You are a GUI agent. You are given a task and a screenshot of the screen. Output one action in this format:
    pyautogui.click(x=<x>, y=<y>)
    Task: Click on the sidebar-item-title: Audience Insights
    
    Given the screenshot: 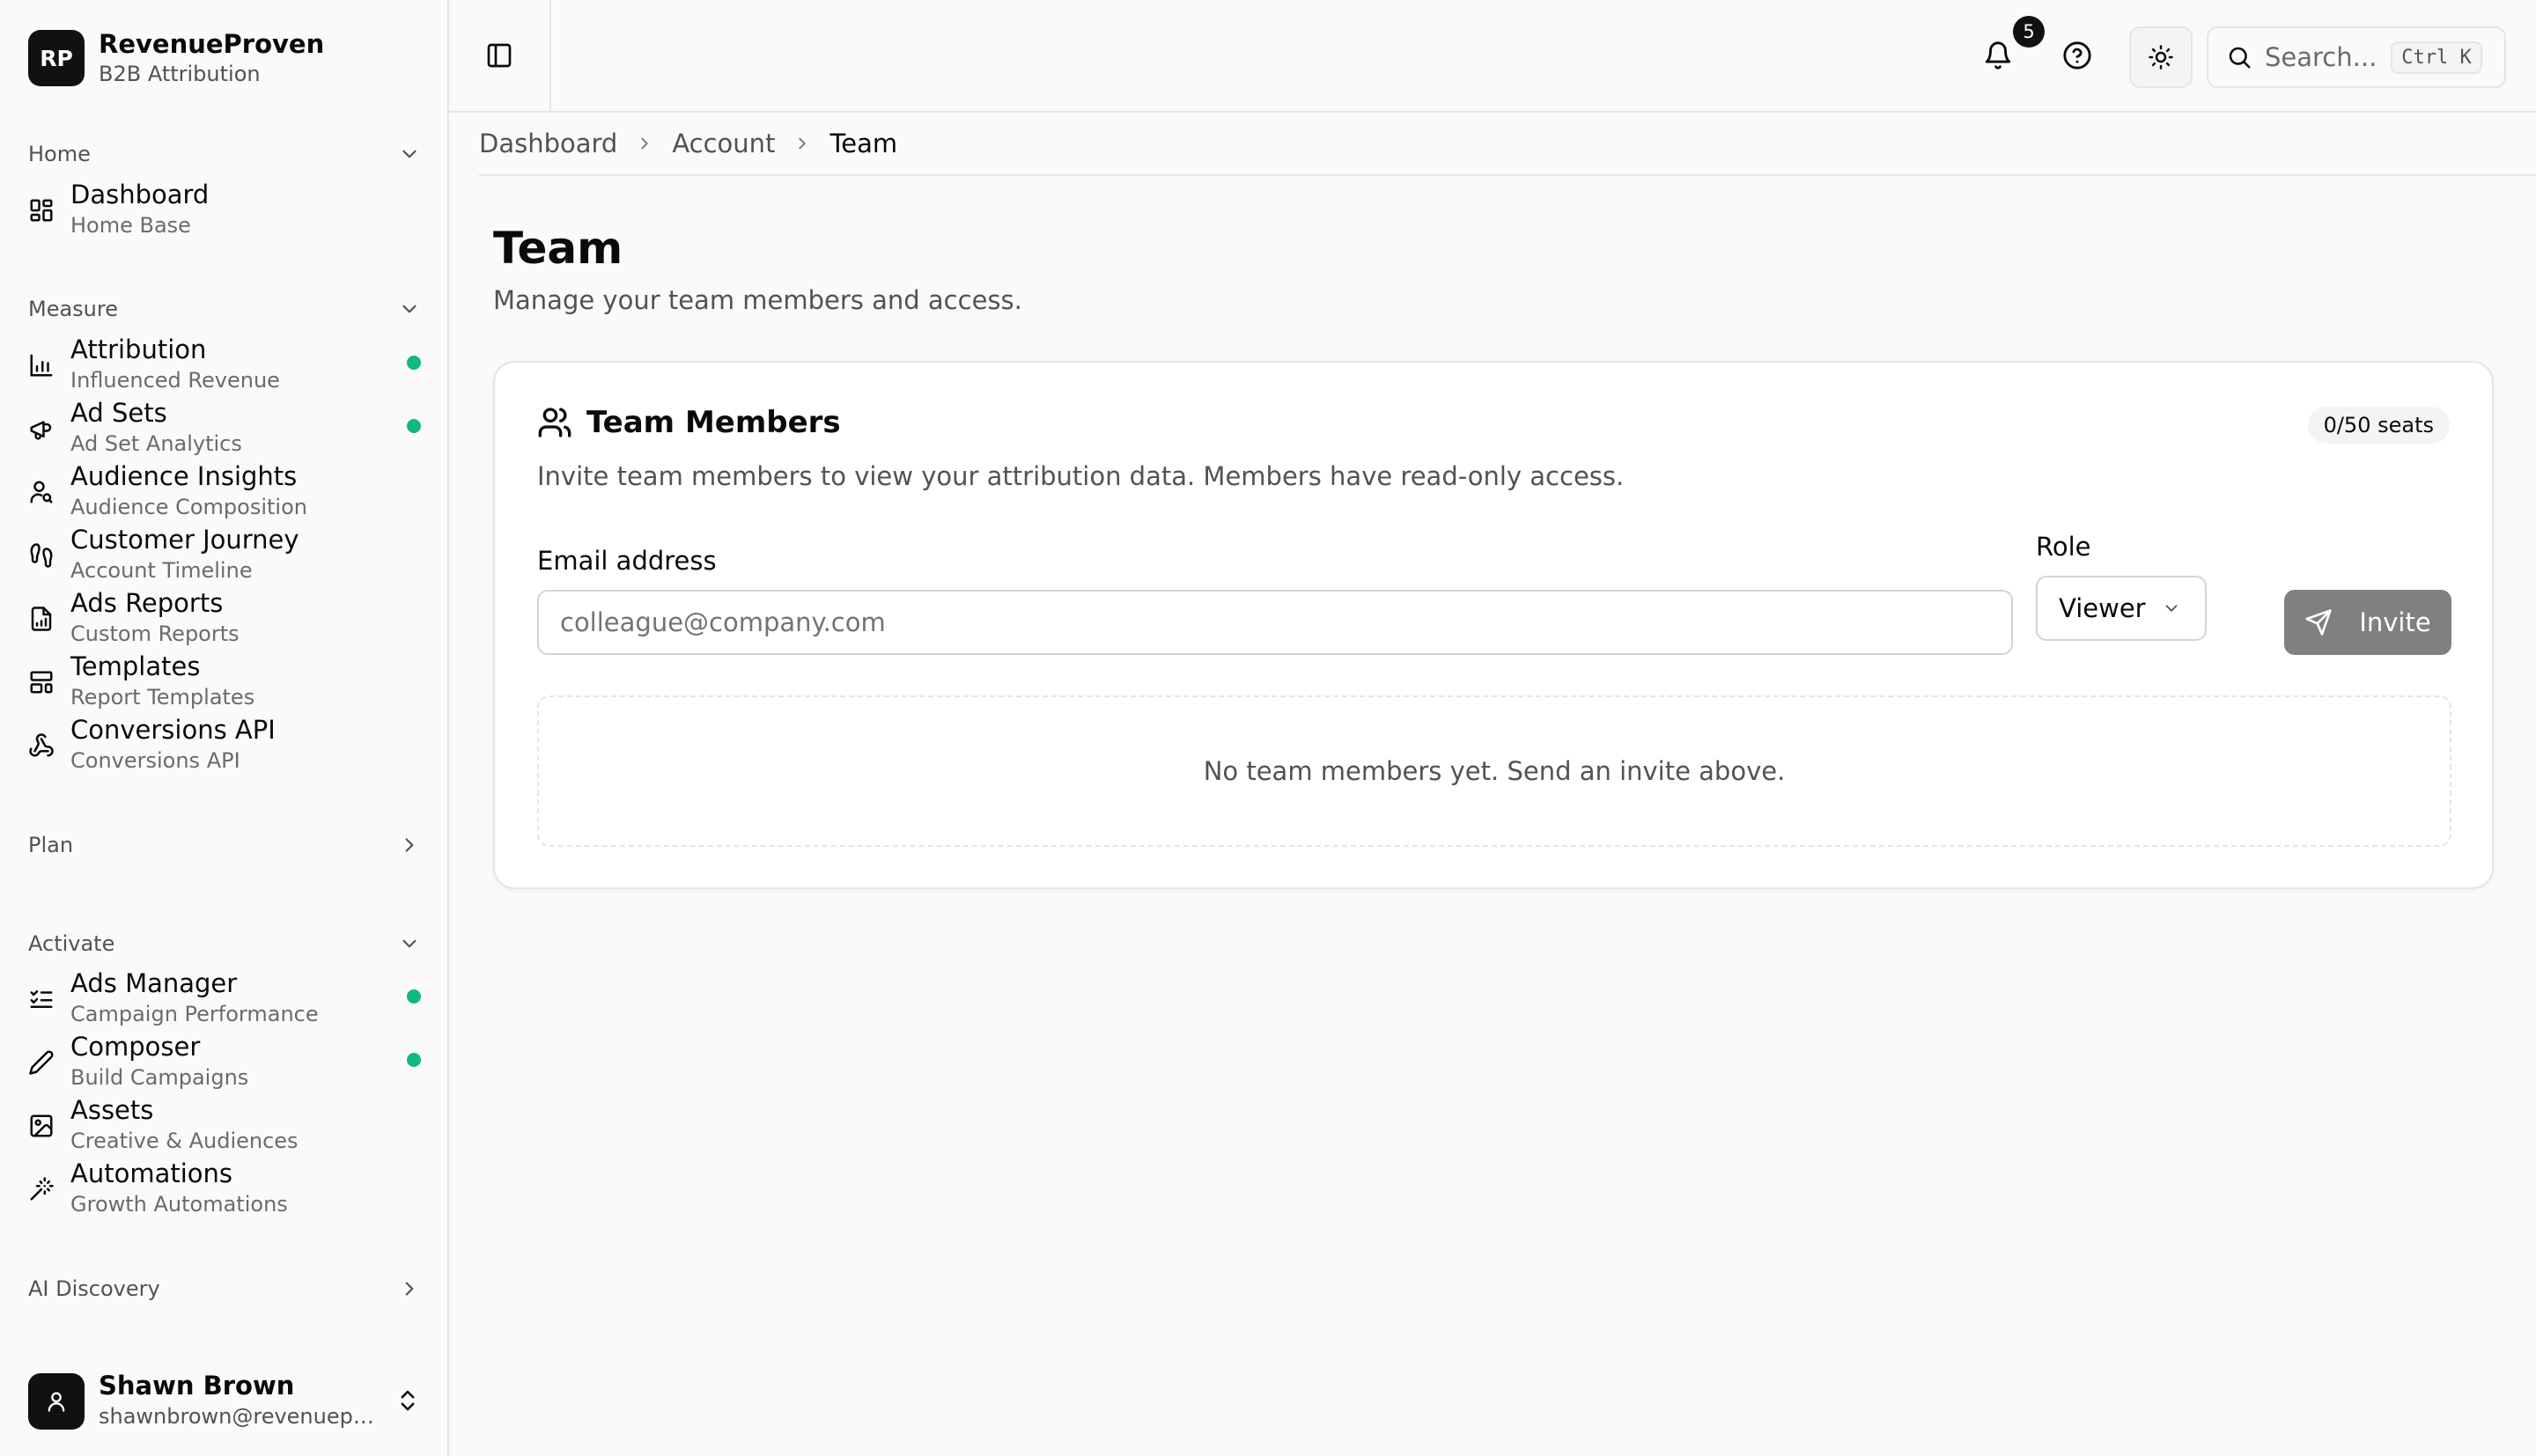 What is the action you would take?
    pyautogui.click(x=184, y=476)
    